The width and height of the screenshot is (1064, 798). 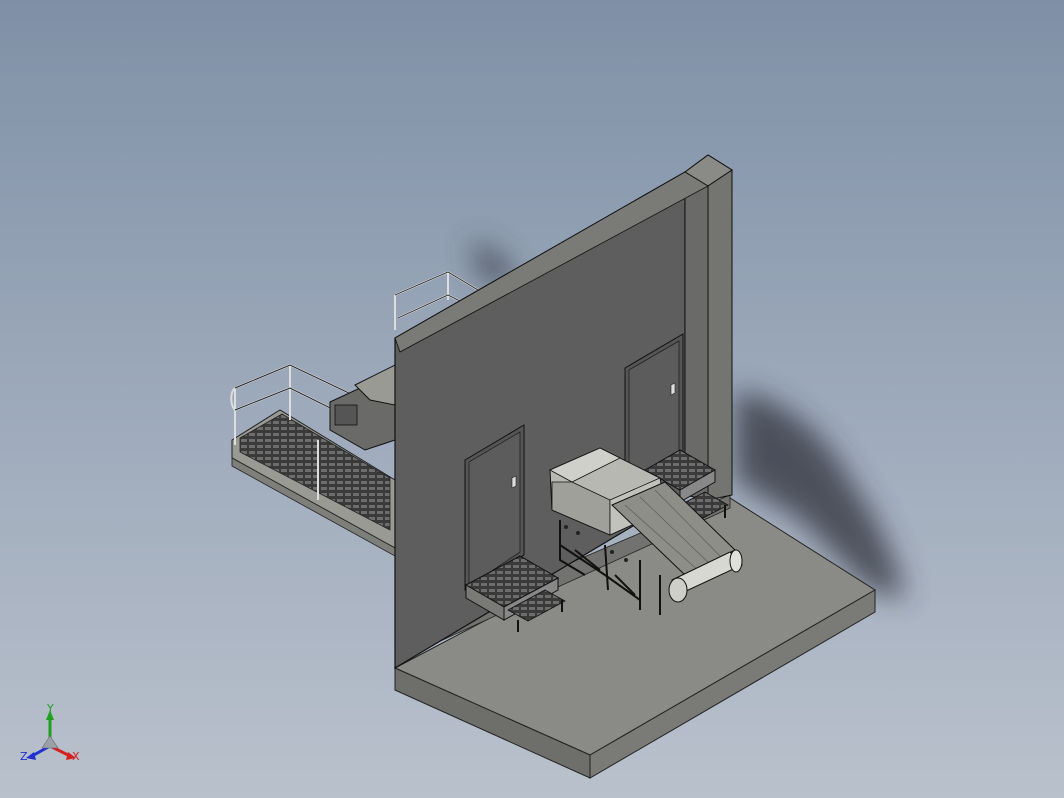 I want to click on door-right-handle-icon, so click(x=673, y=389).